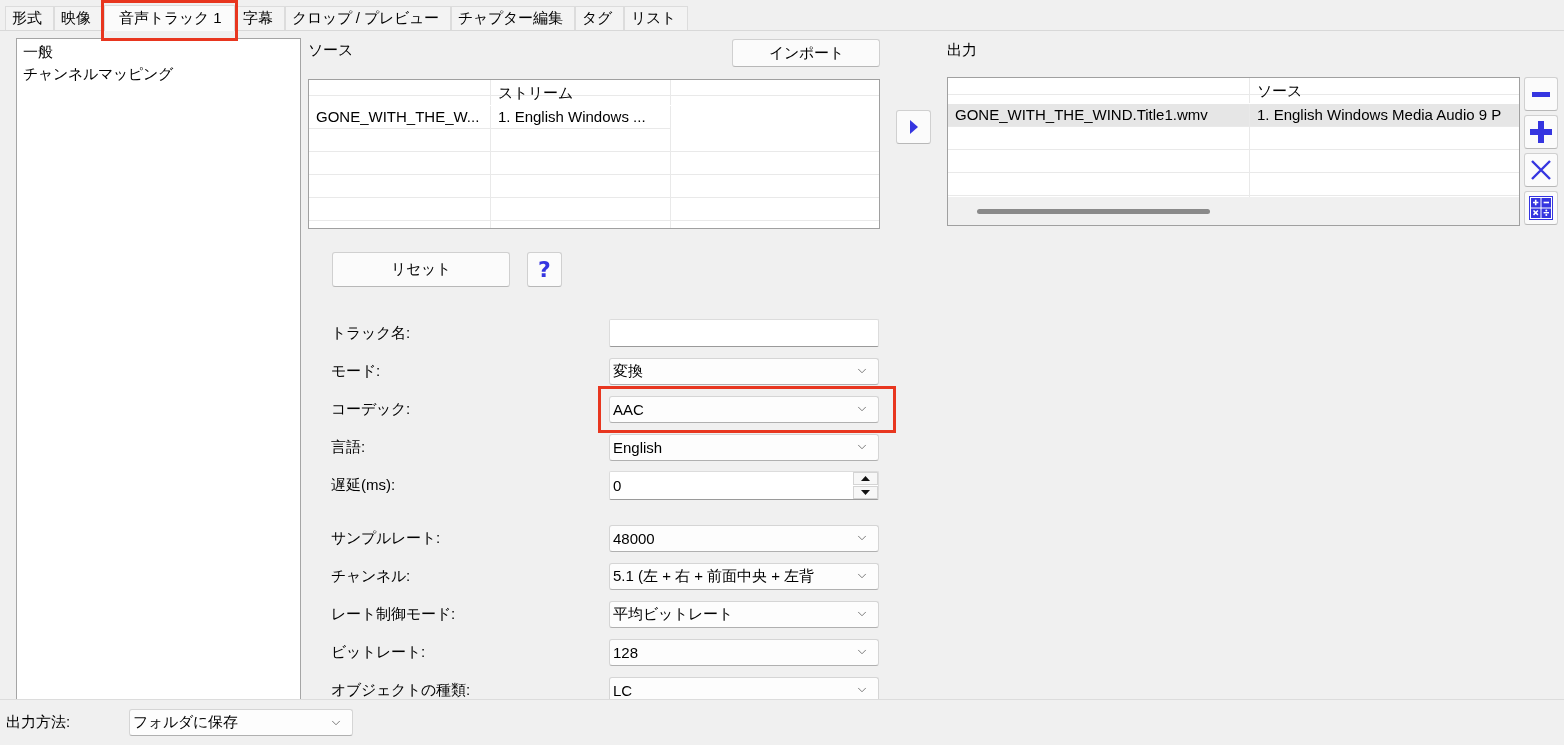  I want to click on tab: タグ, so click(600, 18).